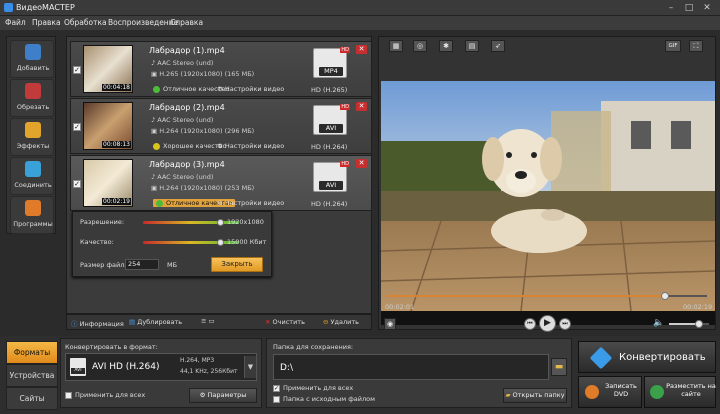  I want to click on volume-icon: 🔈, so click(658, 323).